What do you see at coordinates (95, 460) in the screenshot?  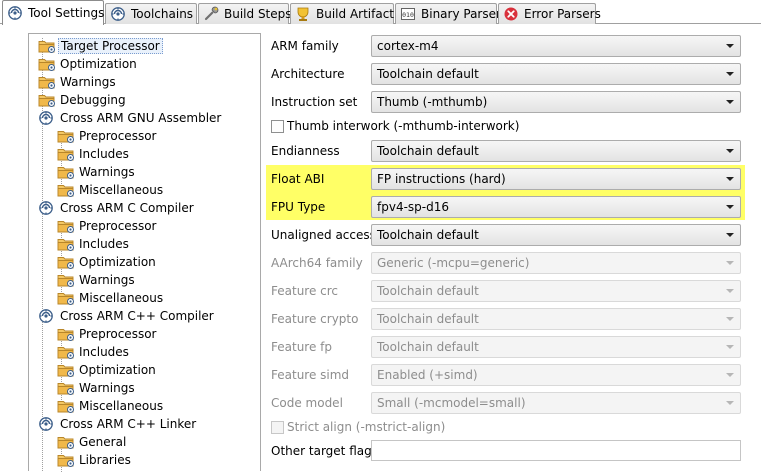 I see `tree-item-linker-libraries: Libraries` at bounding box center [95, 460].